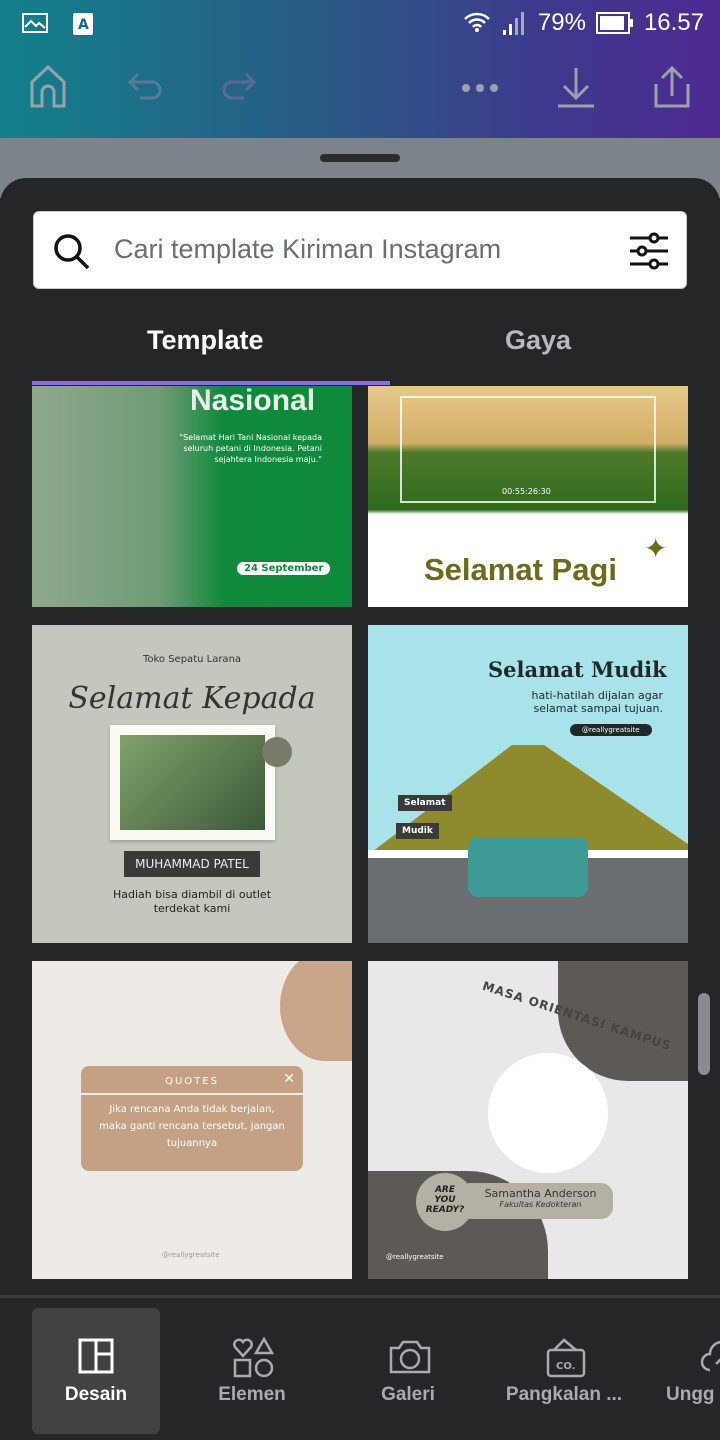 The height and width of the screenshot is (1440, 720). I want to click on active-tab-indicator, so click(211, 383).